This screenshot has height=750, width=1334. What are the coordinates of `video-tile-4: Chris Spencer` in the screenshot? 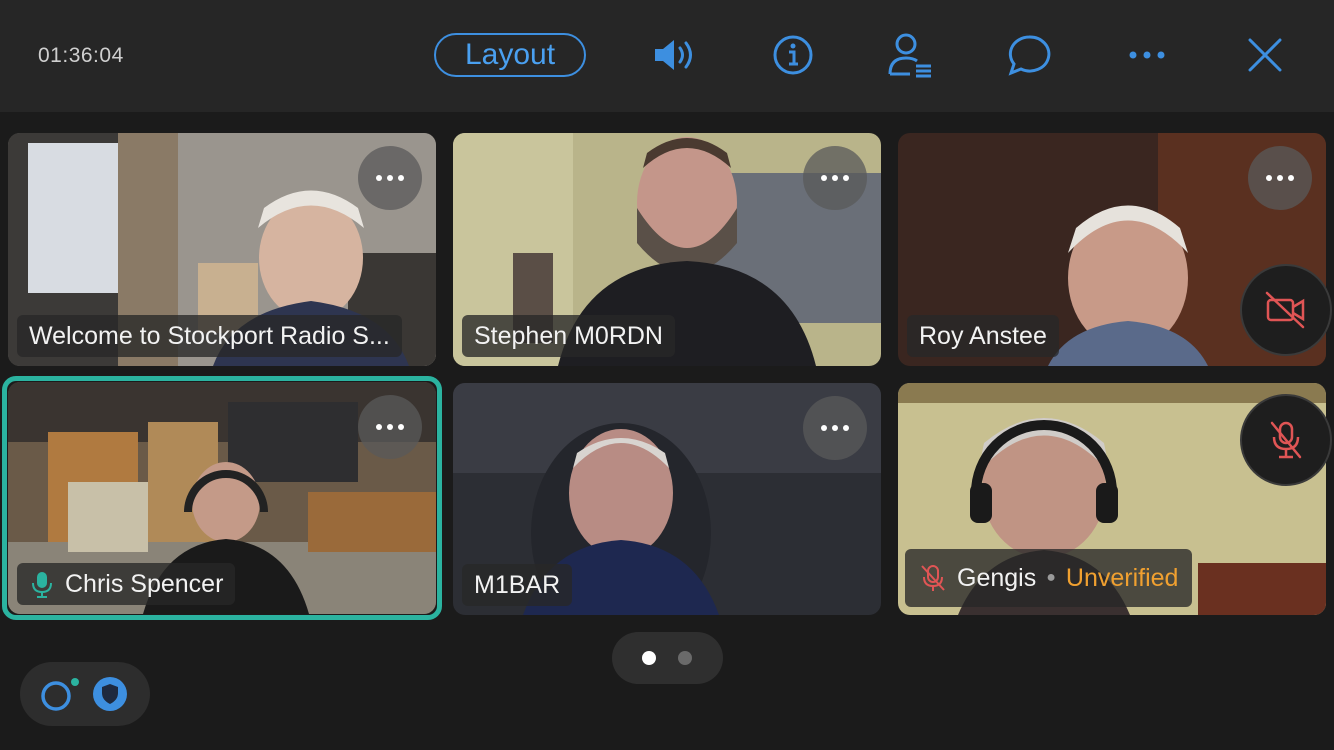 It's located at (222, 498).